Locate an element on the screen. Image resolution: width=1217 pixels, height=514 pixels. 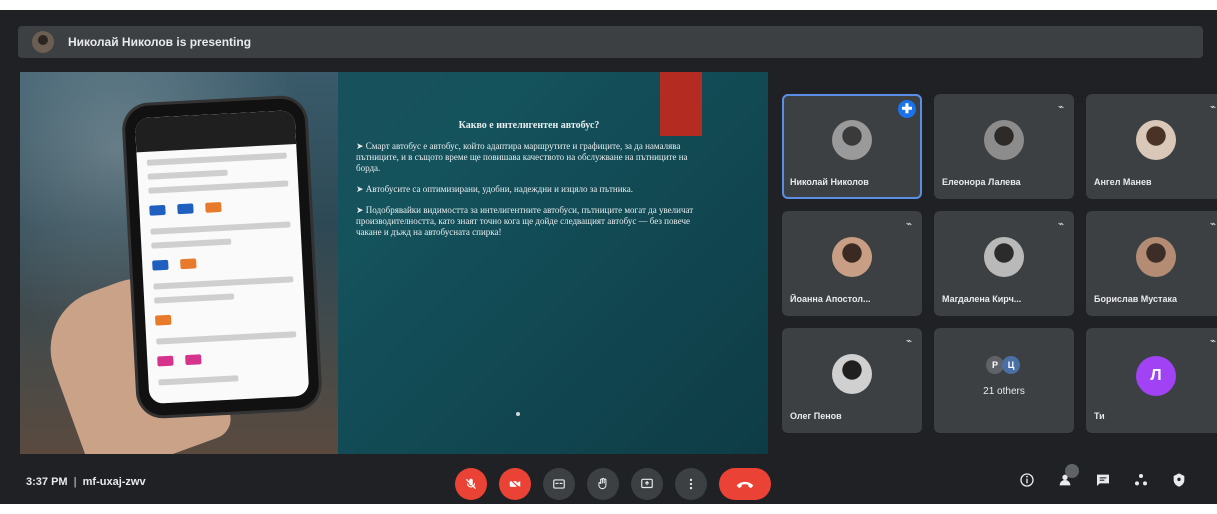
meeting-details-button is located at coordinates (1027, 484).